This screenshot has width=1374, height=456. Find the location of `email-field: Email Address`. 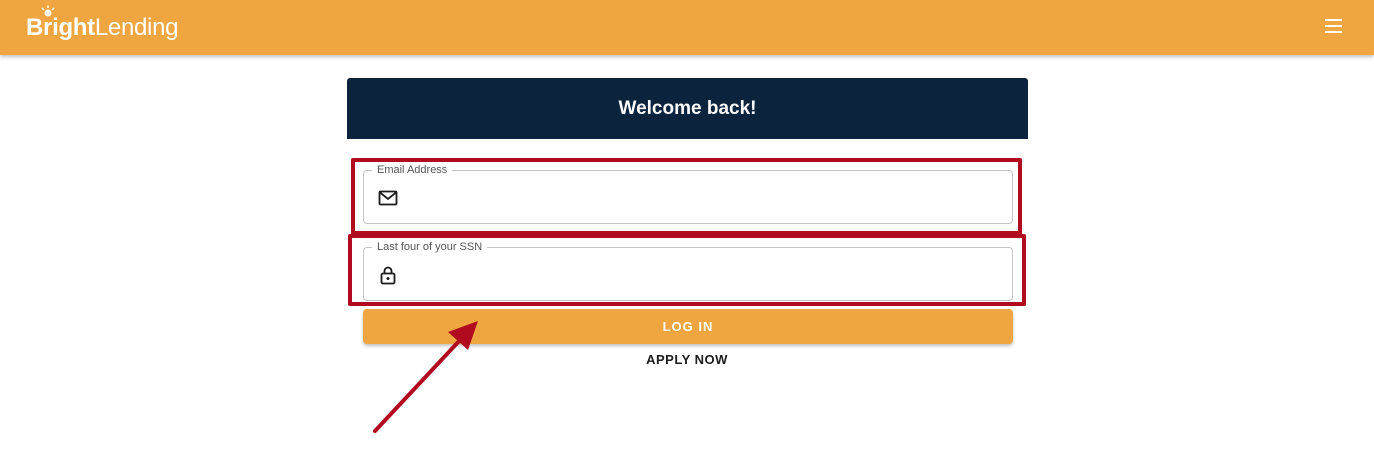

email-field: Email Address is located at coordinates (688, 193).